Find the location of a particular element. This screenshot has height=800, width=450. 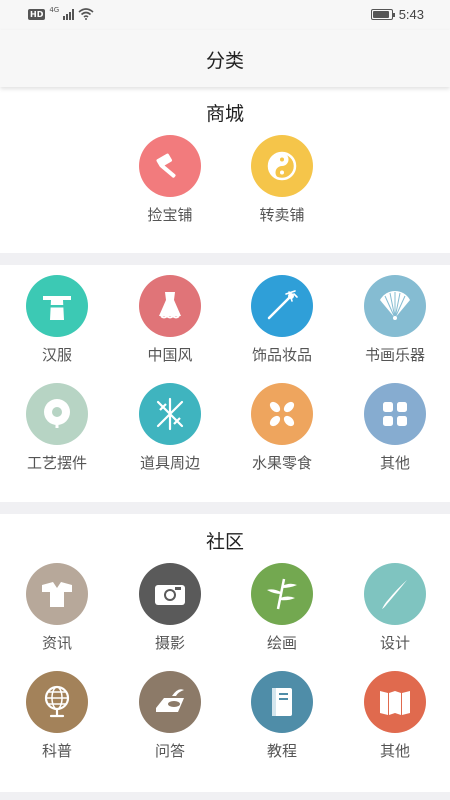

category-label: 中国风 is located at coordinates (170, 355).